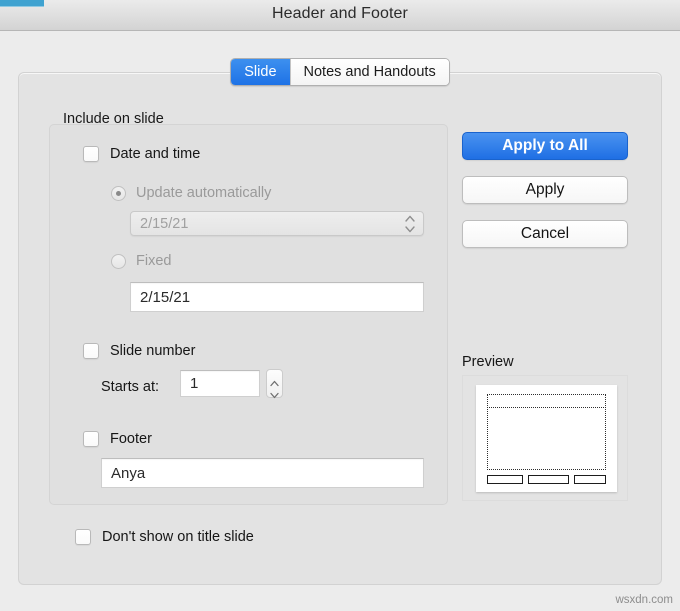 Image resolution: width=680 pixels, height=611 pixels. Describe the element at coordinates (260, 72) in the screenshot. I see `tab-slide: Slide` at that location.